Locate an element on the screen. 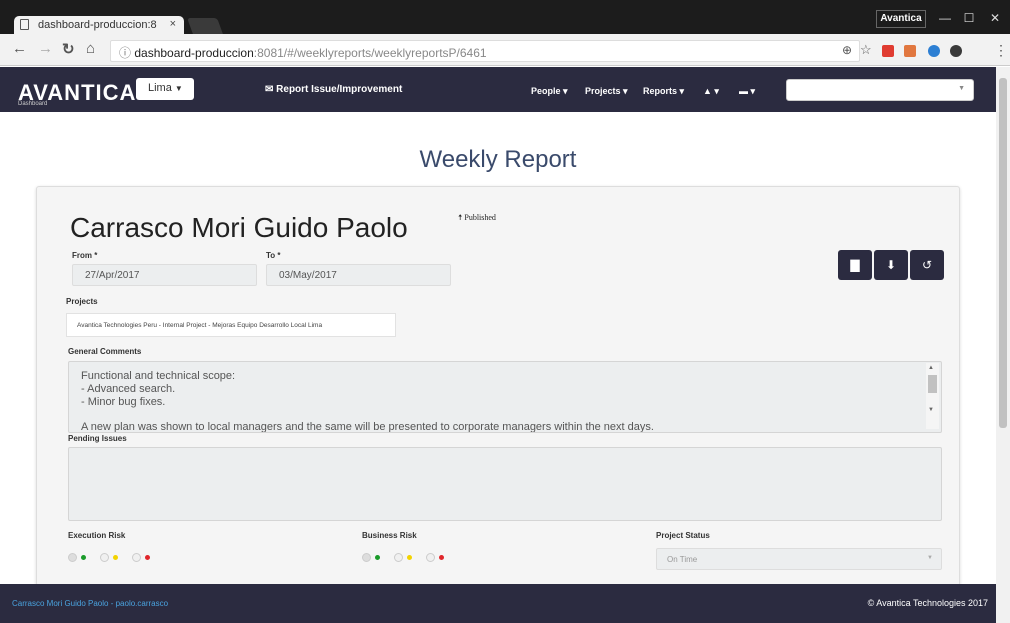  window-close-icon: ✕ is located at coordinates (995, 18).